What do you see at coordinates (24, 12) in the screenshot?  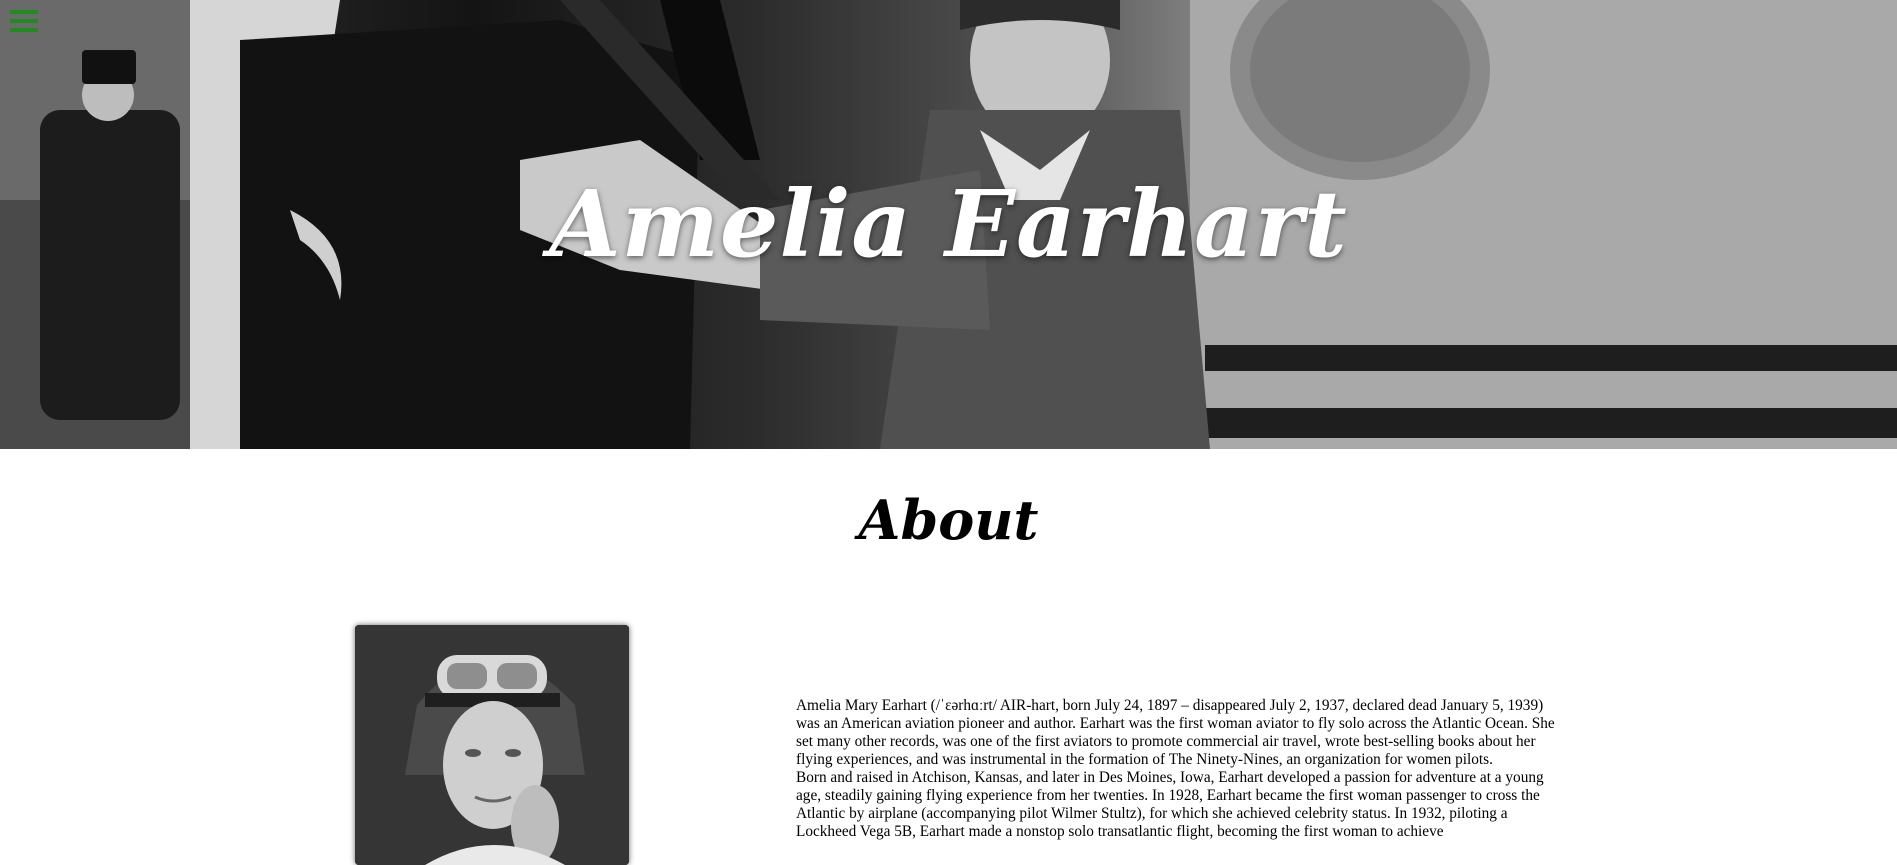 I see `hamburger-menu-icon` at bounding box center [24, 12].